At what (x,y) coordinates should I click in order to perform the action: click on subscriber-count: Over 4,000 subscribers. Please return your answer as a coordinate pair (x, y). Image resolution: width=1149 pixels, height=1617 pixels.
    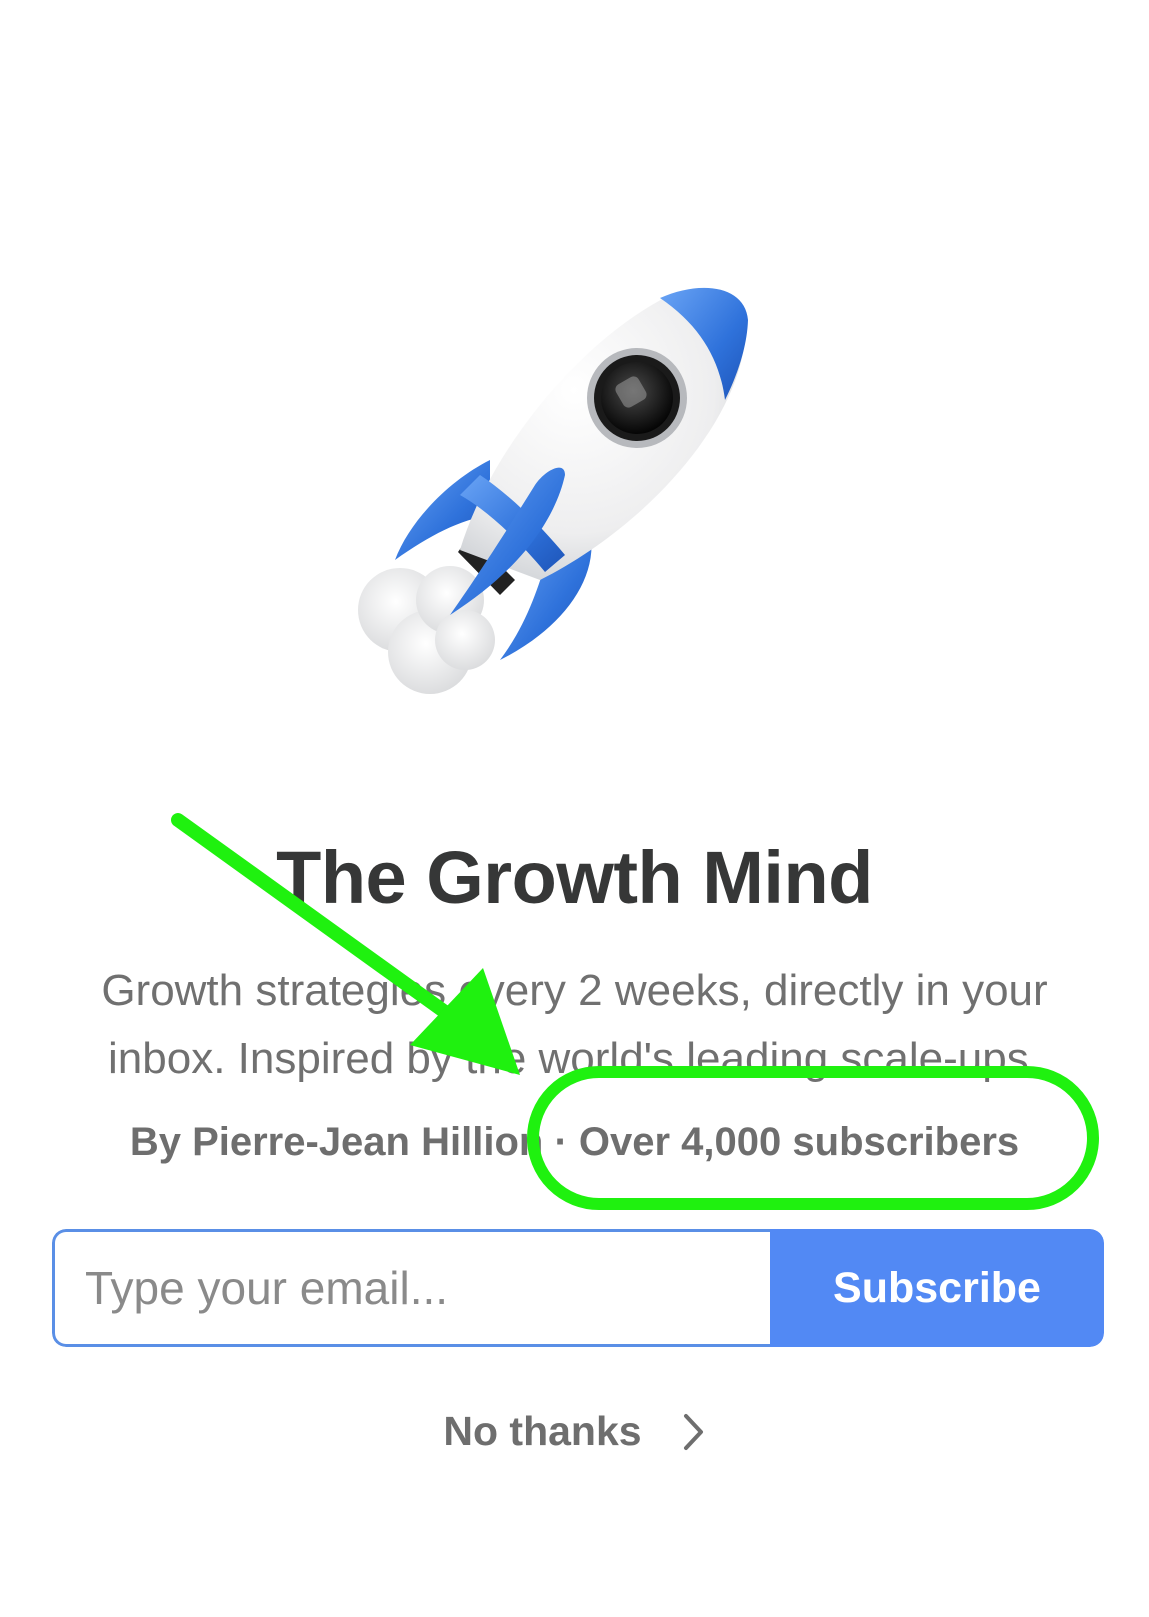
    Looking at the image, I should click on (799, 1142).